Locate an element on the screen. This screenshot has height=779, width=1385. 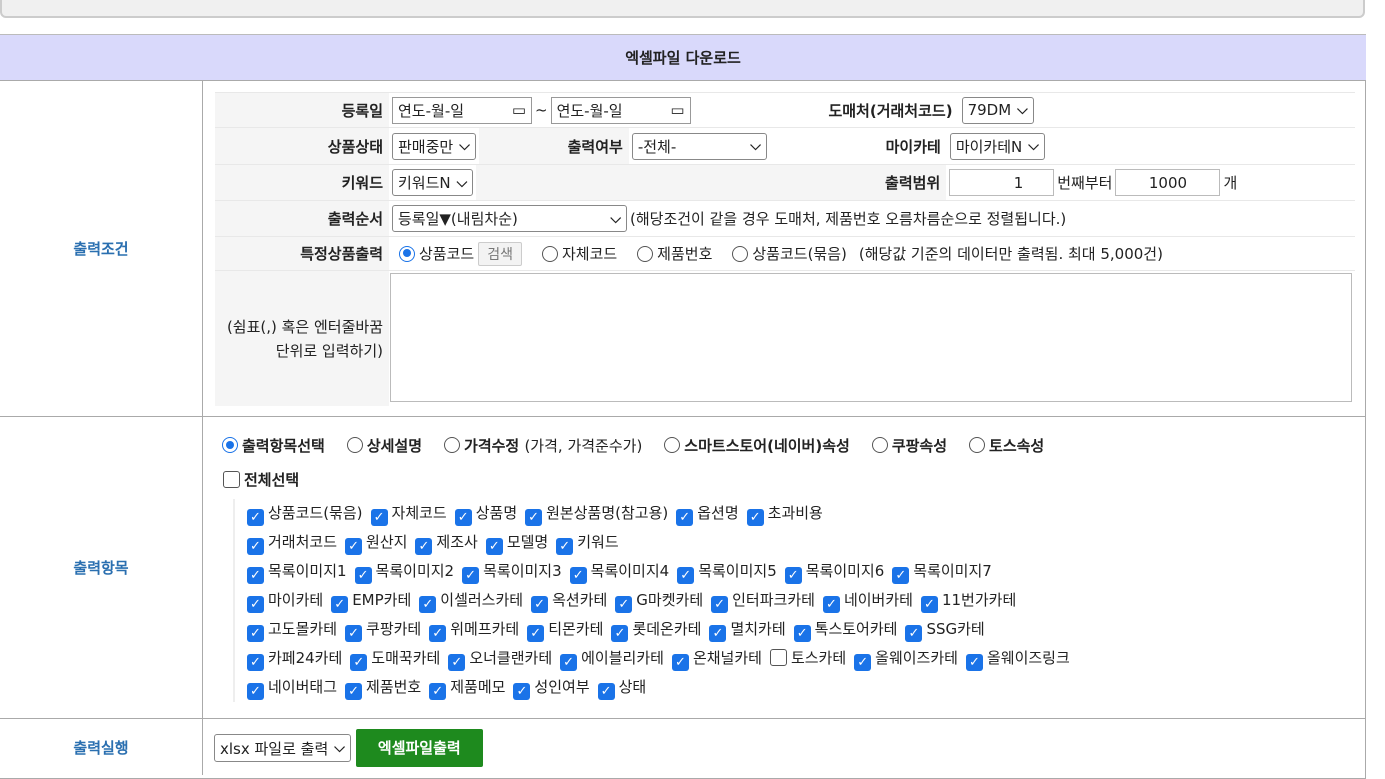
item-checkbox: ✓ 인터파크카테 is located at coordinates (759, 602).